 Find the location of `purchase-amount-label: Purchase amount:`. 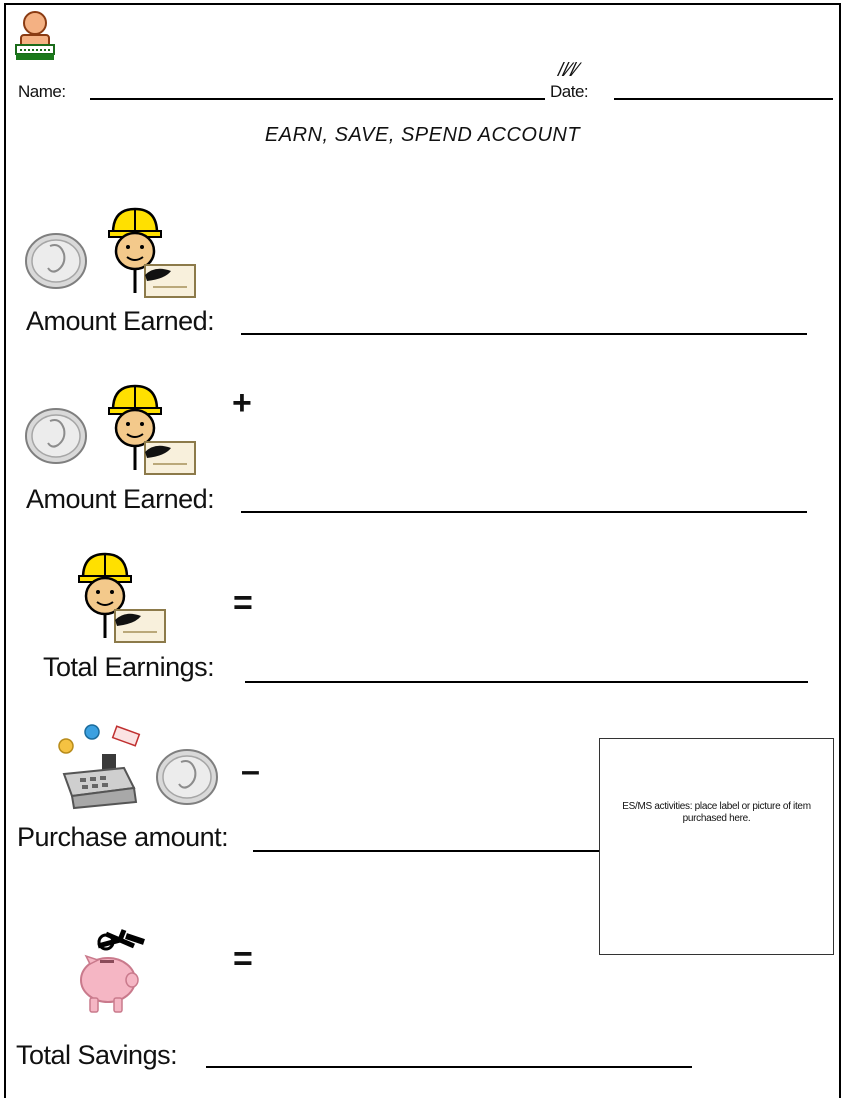

purchase-amount-label: Purchase amount: is located at coordinates (123, 837).